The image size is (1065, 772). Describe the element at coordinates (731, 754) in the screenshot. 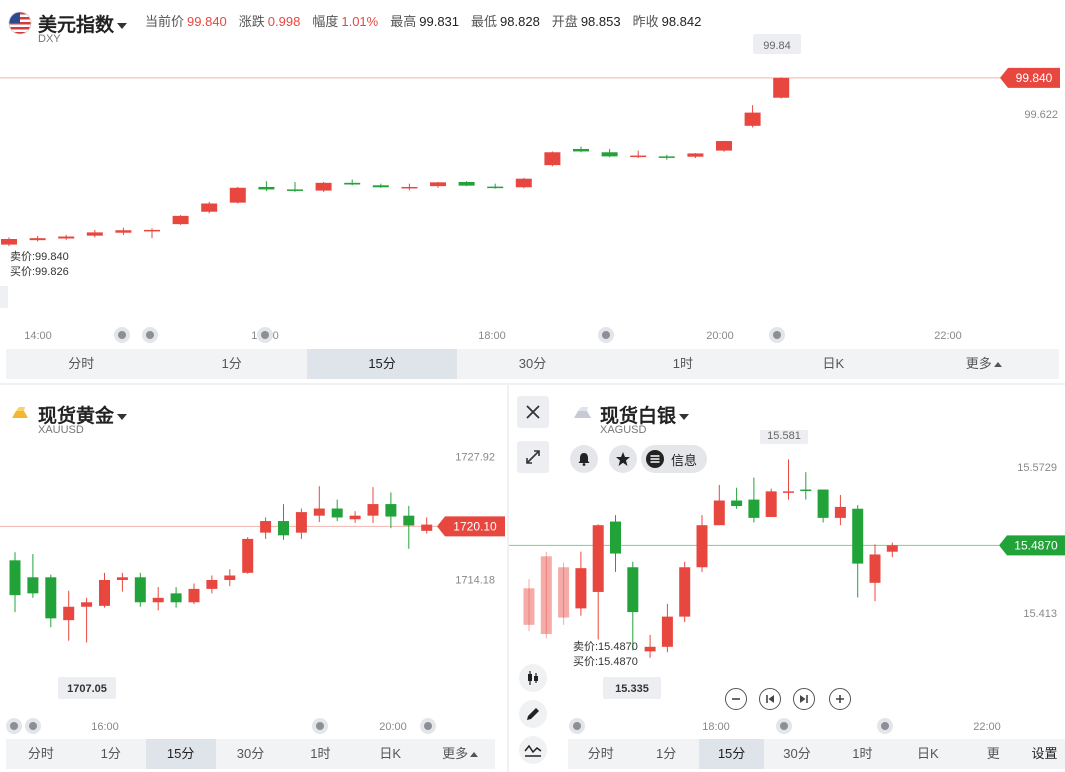

I see `silver-tab: 15分` at that location.